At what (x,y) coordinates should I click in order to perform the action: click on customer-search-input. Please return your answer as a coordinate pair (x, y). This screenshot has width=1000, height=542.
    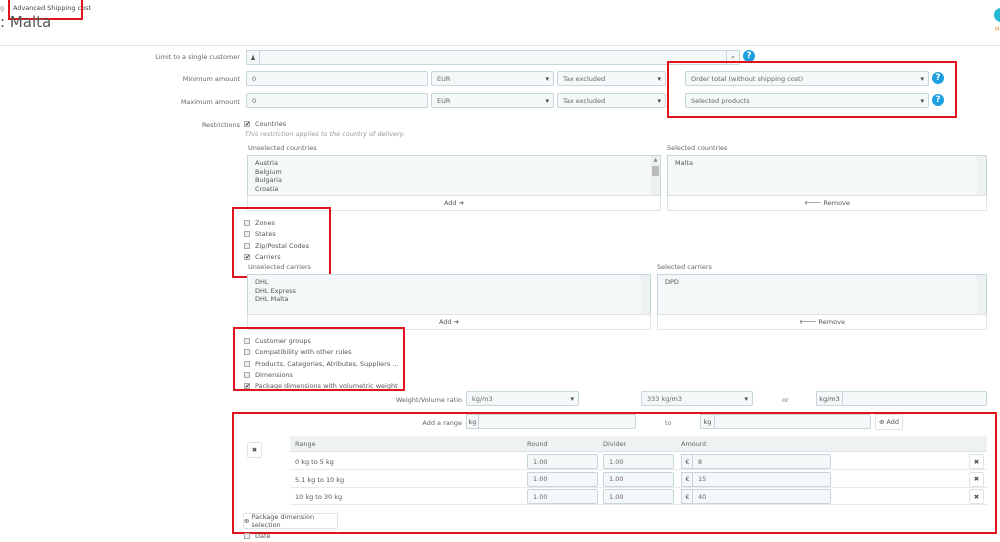
    Looking at the image, I should click on (493, 57).